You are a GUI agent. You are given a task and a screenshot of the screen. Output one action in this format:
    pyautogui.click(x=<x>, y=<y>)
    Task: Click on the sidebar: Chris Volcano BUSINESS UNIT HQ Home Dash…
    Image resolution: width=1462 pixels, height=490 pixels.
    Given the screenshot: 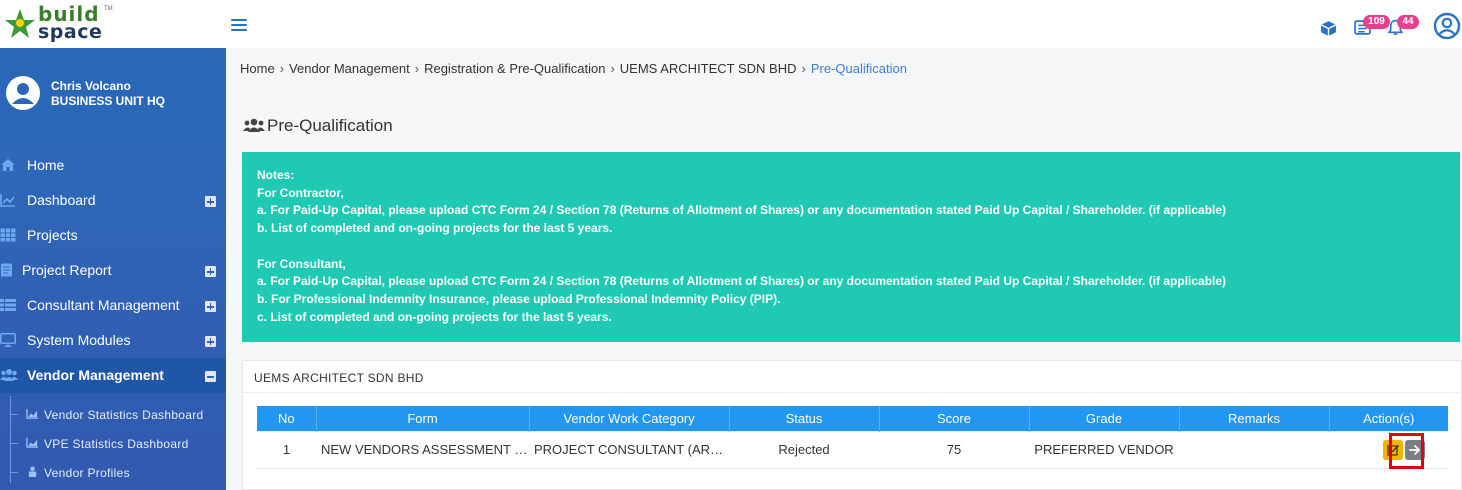 What is the action you would take?
    pyautogui.click(x=113, y=269)
    